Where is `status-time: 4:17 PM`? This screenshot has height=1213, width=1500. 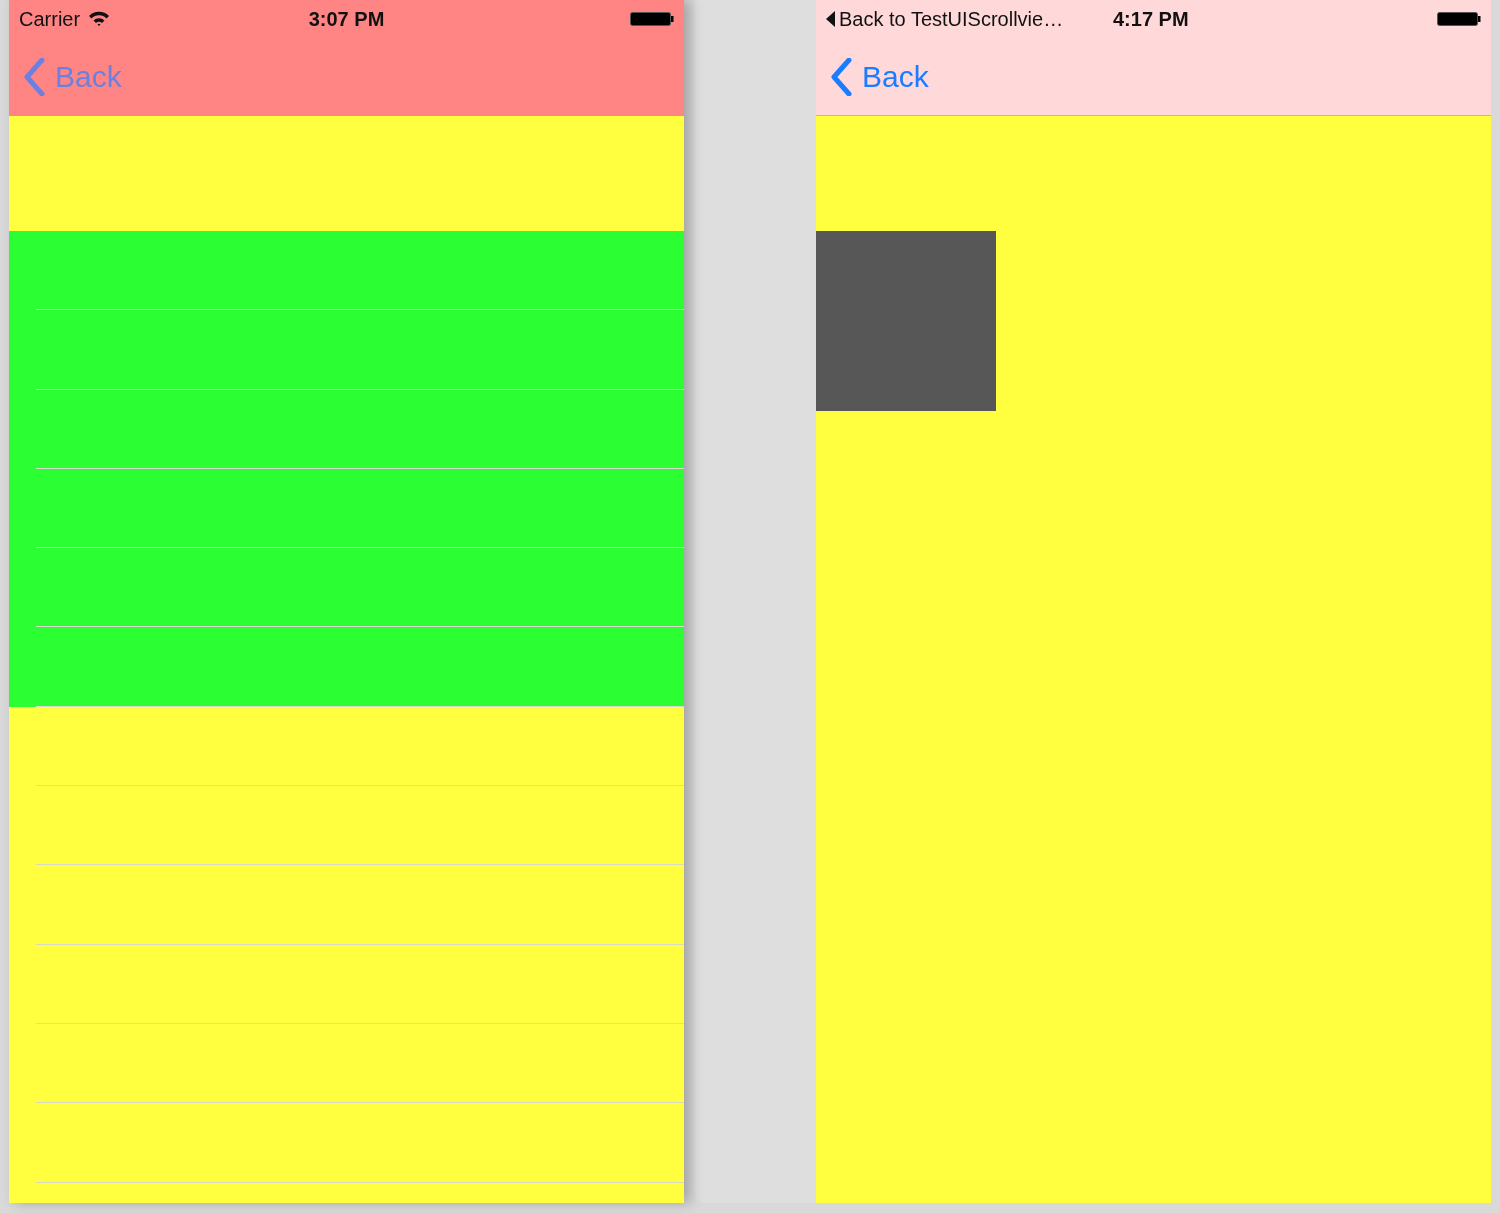
status-time: 4:17 PM is located at coordinates (1151, 19).